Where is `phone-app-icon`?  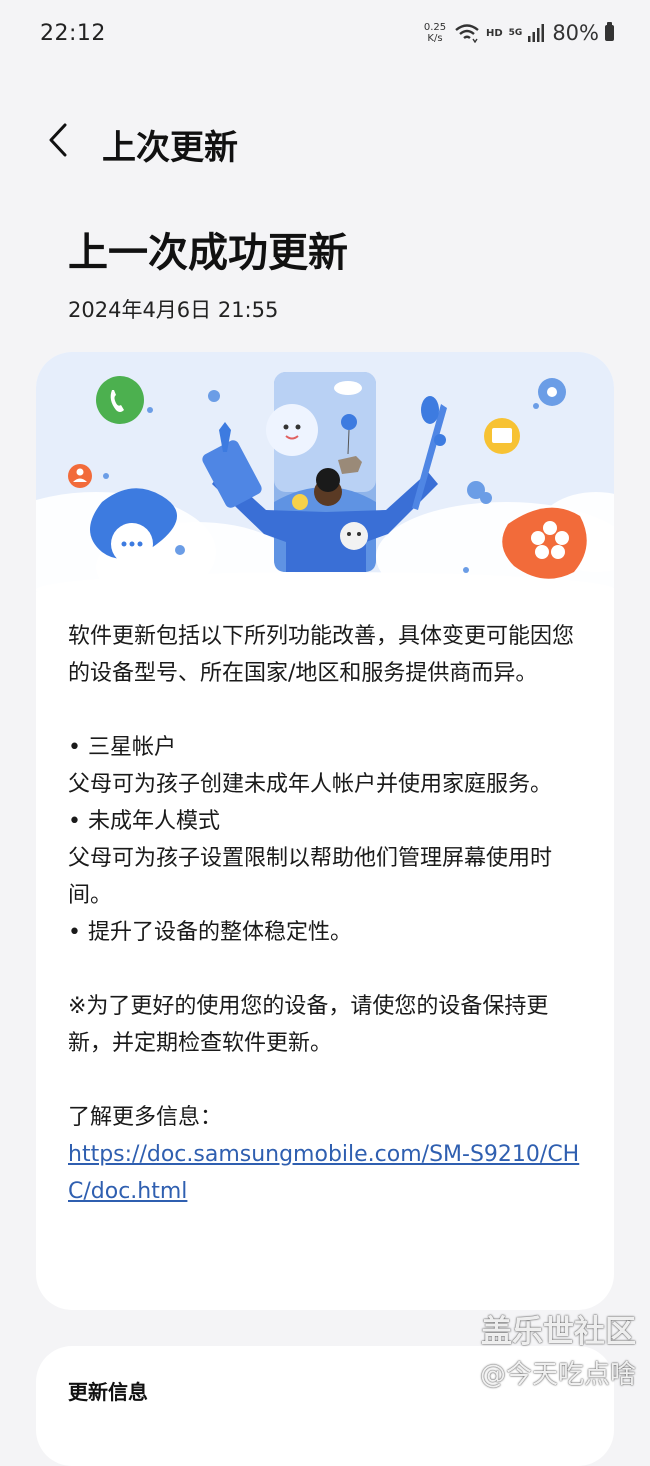
phone-app-icon is located at coordinates (120, 400).